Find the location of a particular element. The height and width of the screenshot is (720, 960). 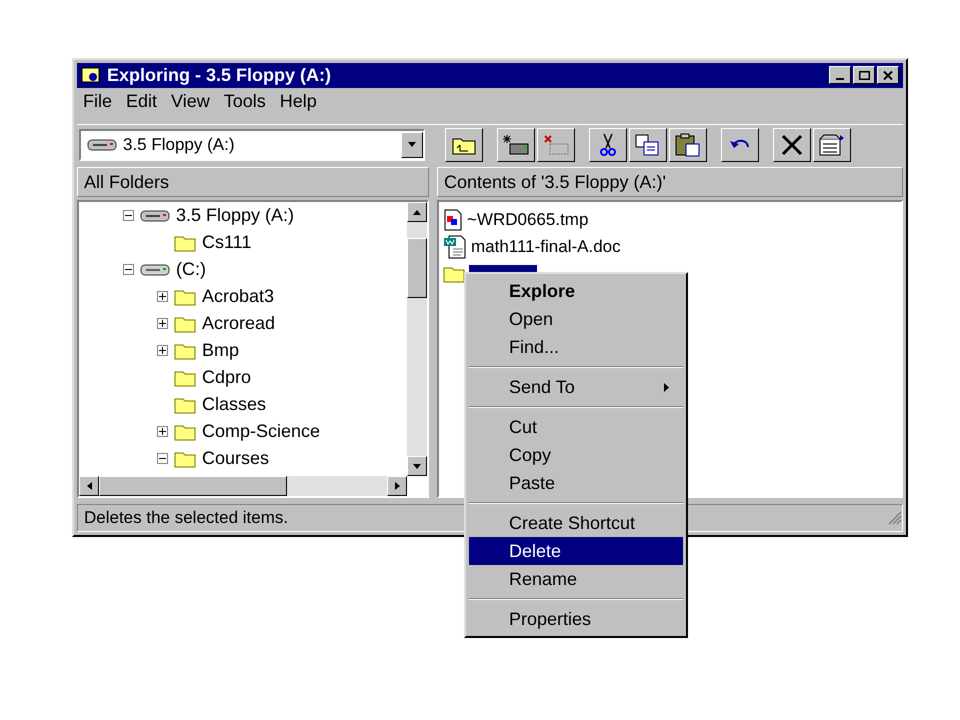

menu-item: File is located at coordinates (97, 101).